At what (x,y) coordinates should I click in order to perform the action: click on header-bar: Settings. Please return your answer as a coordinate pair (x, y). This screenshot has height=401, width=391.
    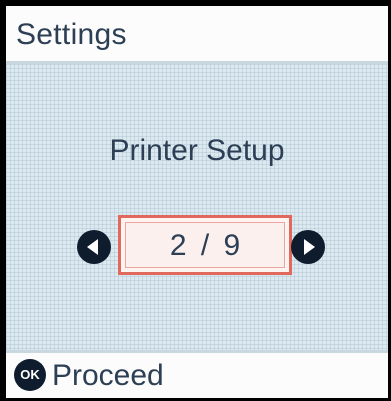
    Looking at the image, I should click on (197, 35).